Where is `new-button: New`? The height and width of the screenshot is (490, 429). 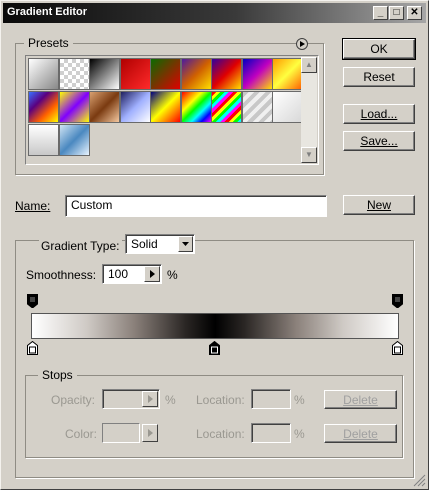 new-button: New is located at coordinates (379, 205).